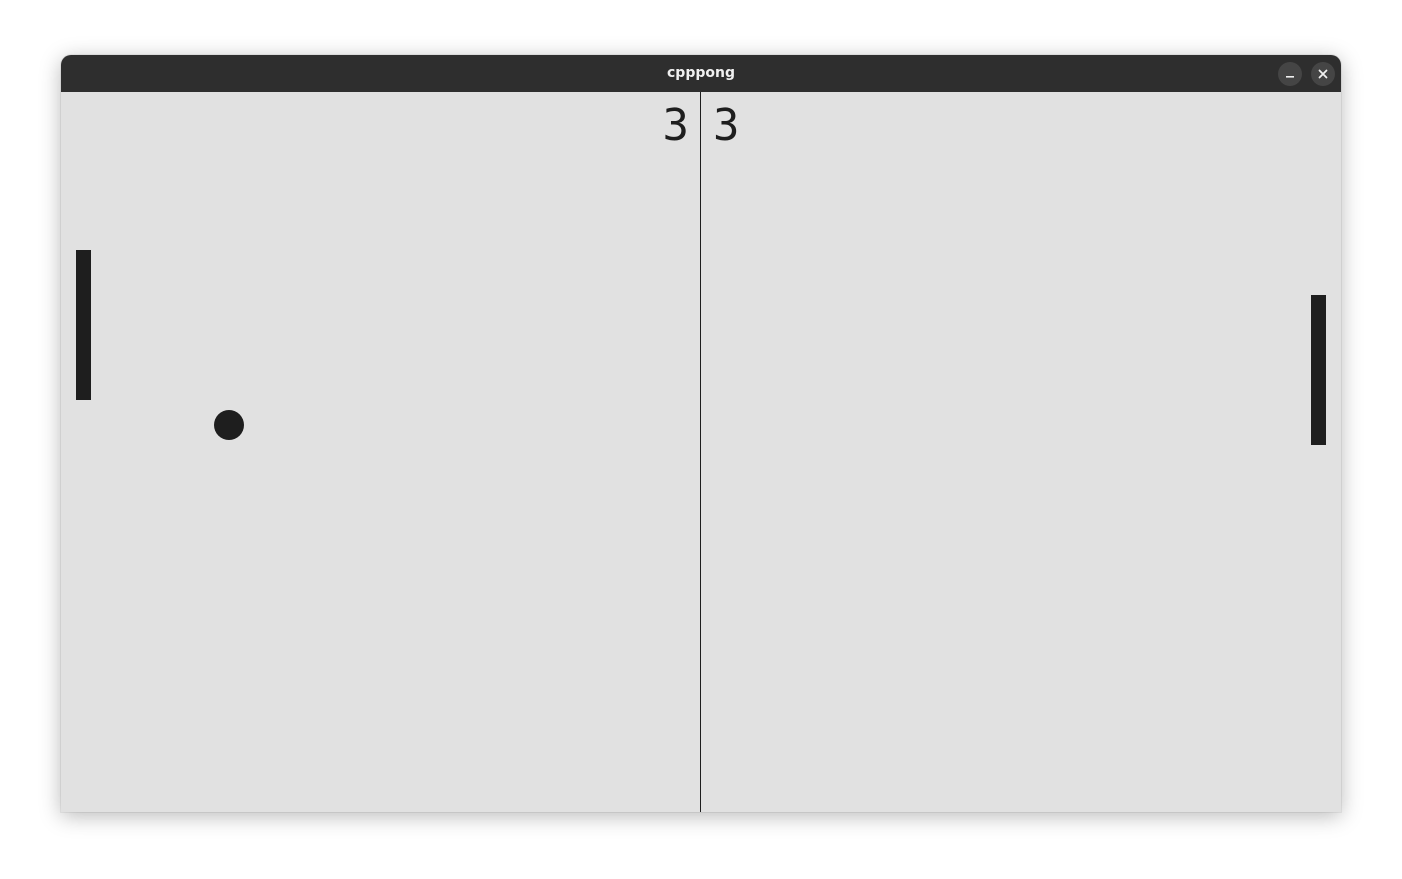 Image resolution: width=1402 pixels, height=879 pixels. Describe the element at coordinates (83, 325) in the screenshot. I see `left-paddle` at that location.